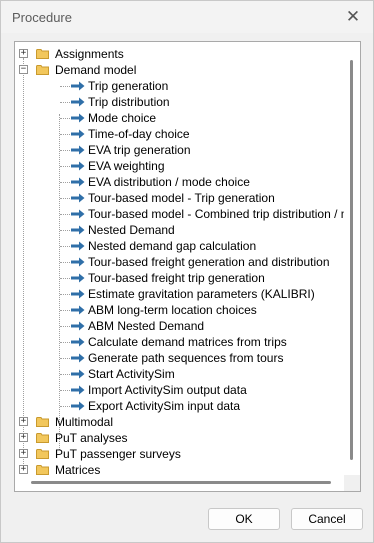  What do you see at coordinates (164, 406) in the screenshot?
I see `tree-procedure-label: Export ActivitySim input data` at bounding box center [164, 406].